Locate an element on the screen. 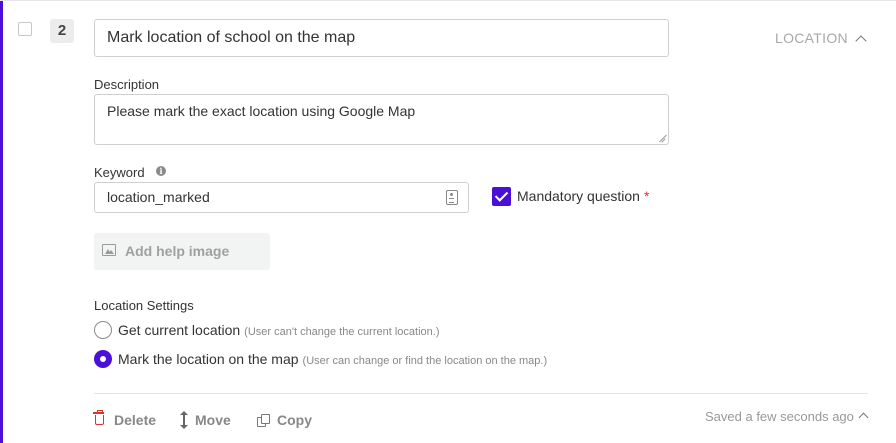  question-number-badge: 2 is located at coordinates (62, 31).